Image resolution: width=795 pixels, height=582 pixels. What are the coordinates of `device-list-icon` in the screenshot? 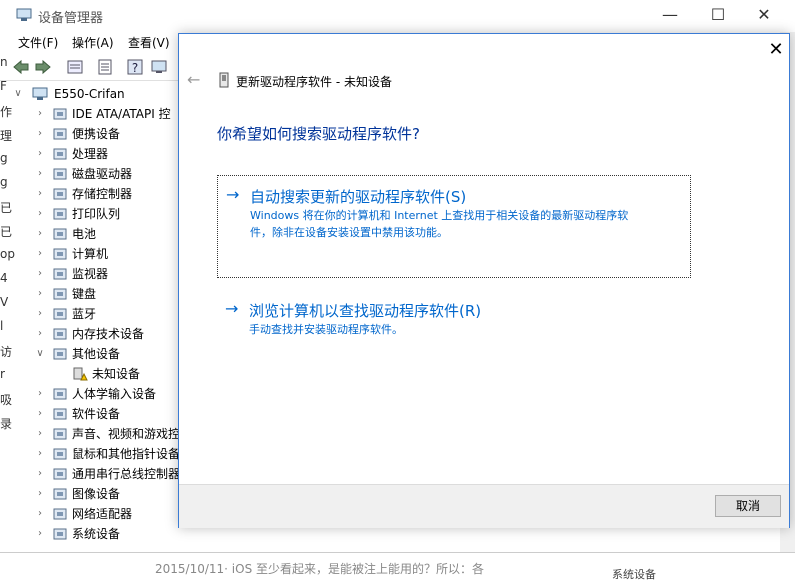 It's located at (105, 67).